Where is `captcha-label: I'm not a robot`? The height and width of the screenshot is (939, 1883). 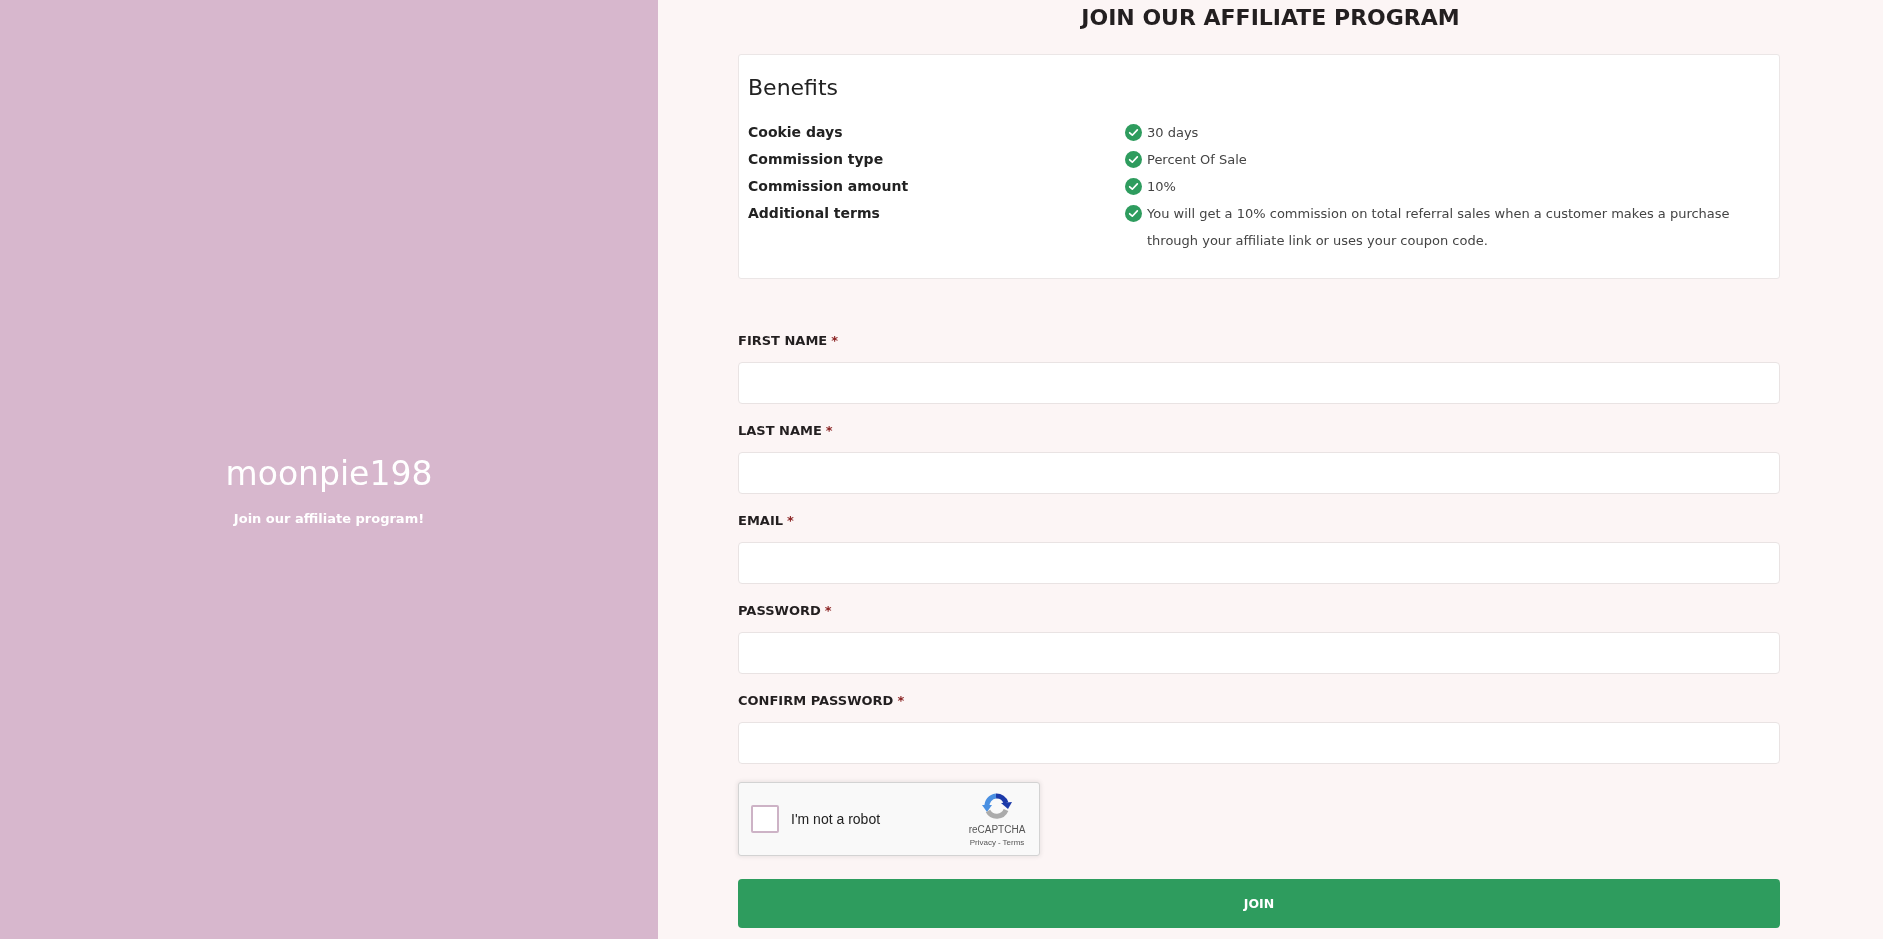
captcha-label: I'm not a robot is located at coordinates (836, 819).